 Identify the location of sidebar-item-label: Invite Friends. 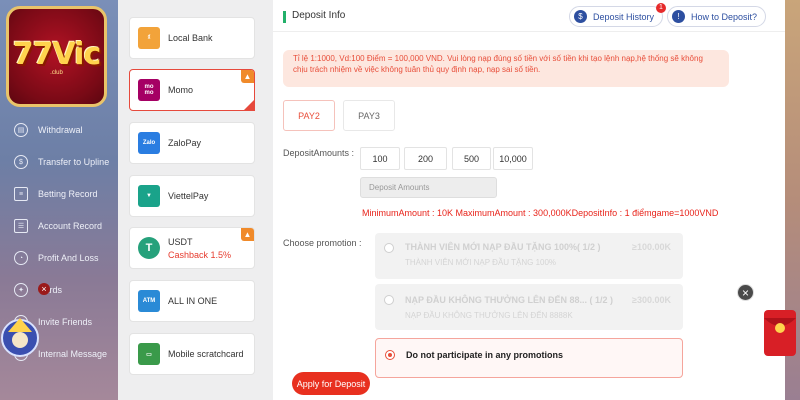
(65, 322).